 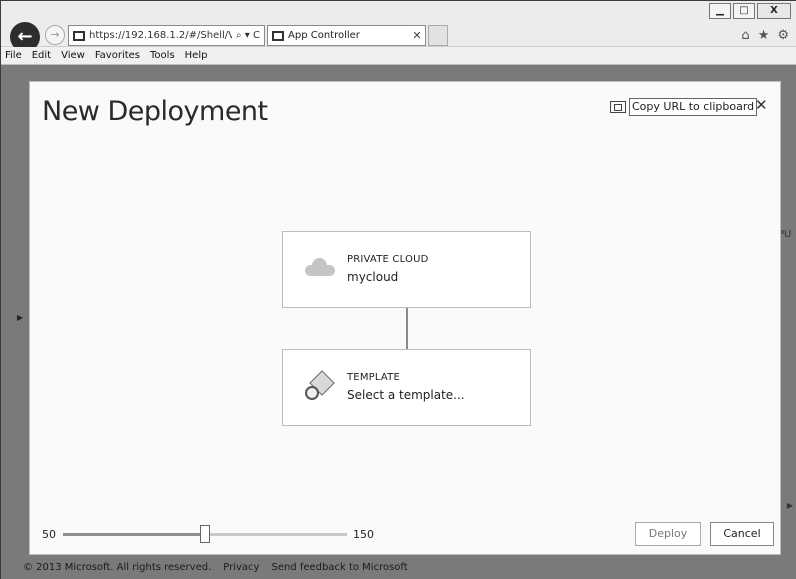 I want to click on copyright-text: © 2013 Microsoft. All rights reserved., so click(x=117, y=567).